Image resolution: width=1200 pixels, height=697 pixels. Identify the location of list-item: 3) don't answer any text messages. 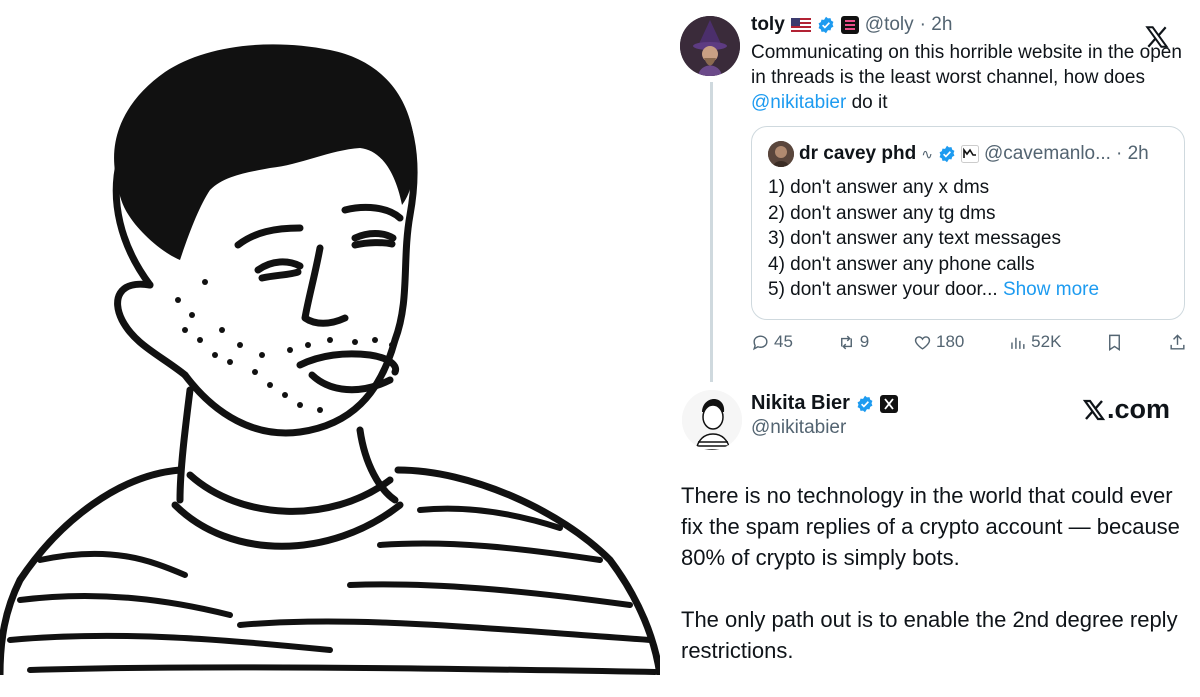
(914, 238).